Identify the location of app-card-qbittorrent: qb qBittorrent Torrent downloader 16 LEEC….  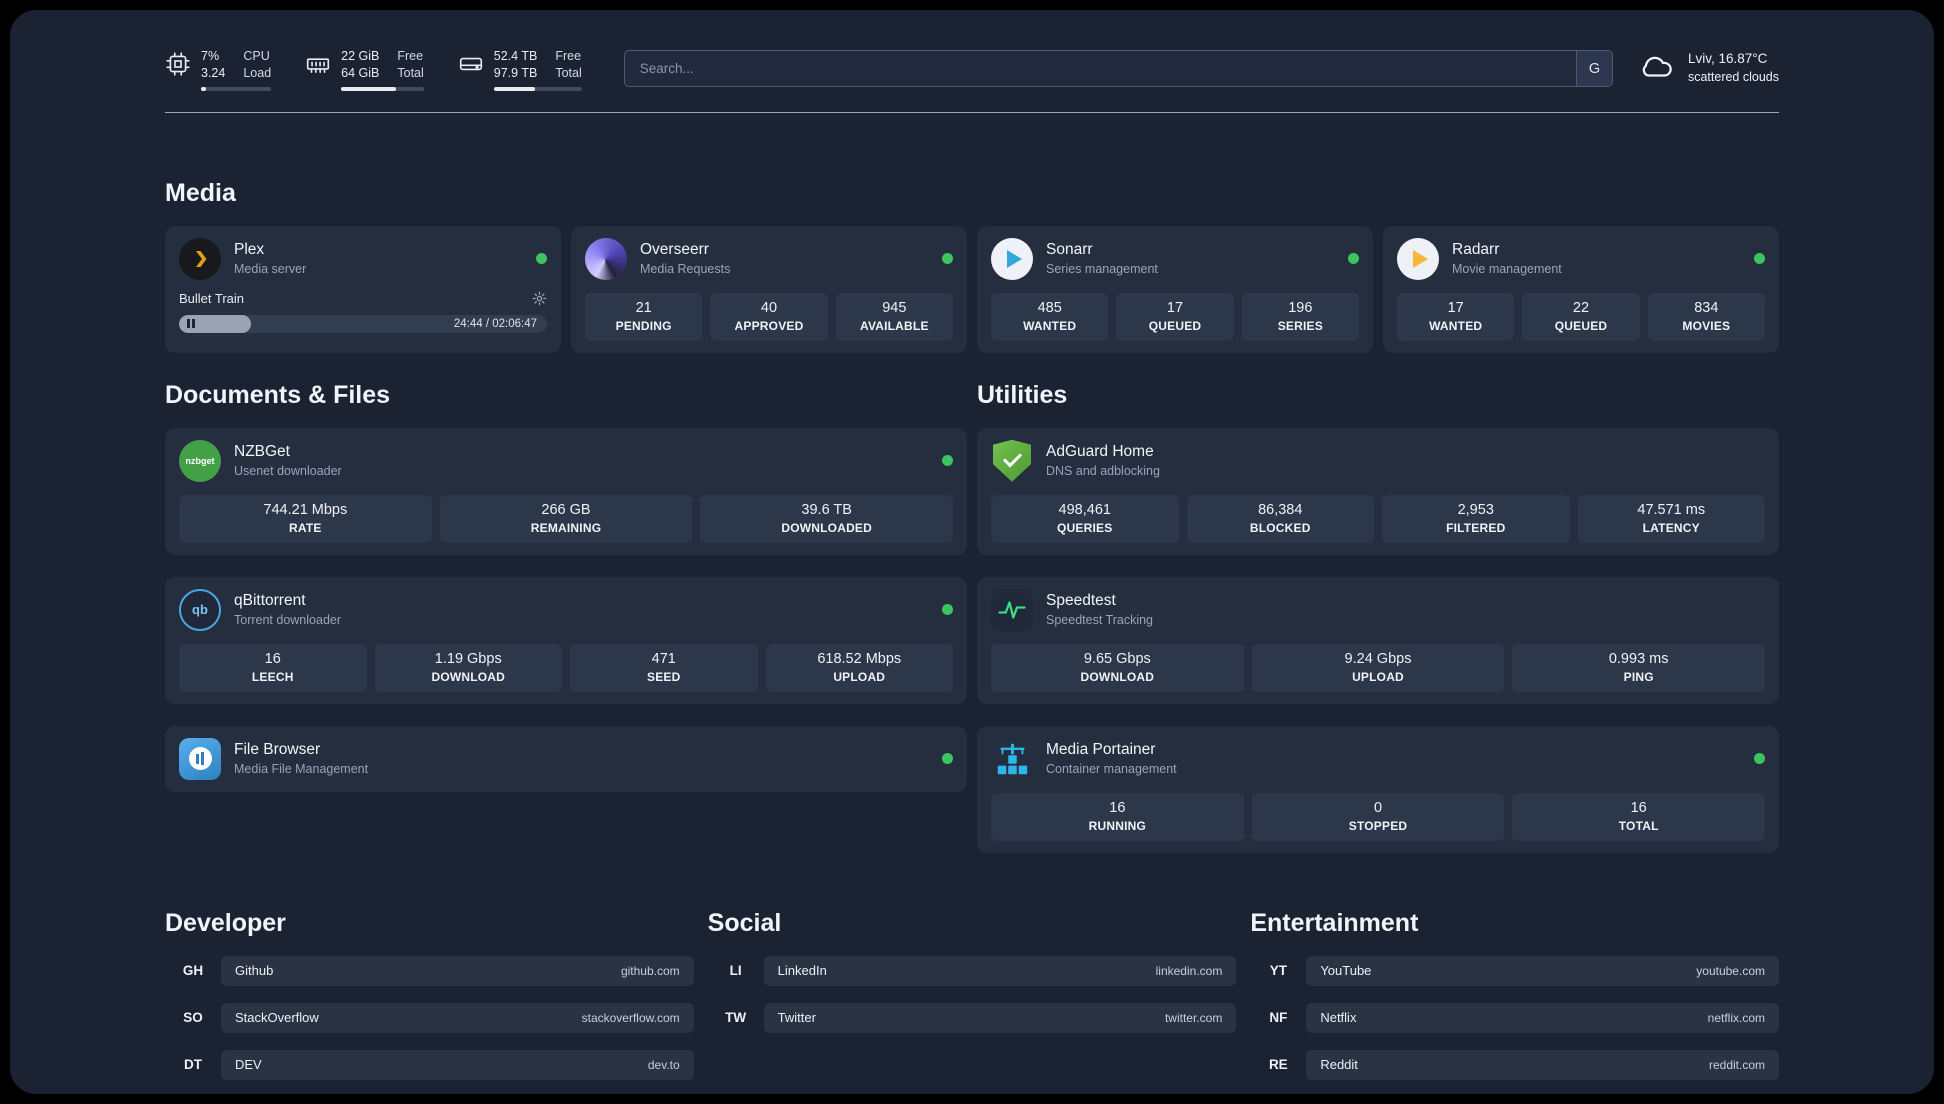
(566, 640).